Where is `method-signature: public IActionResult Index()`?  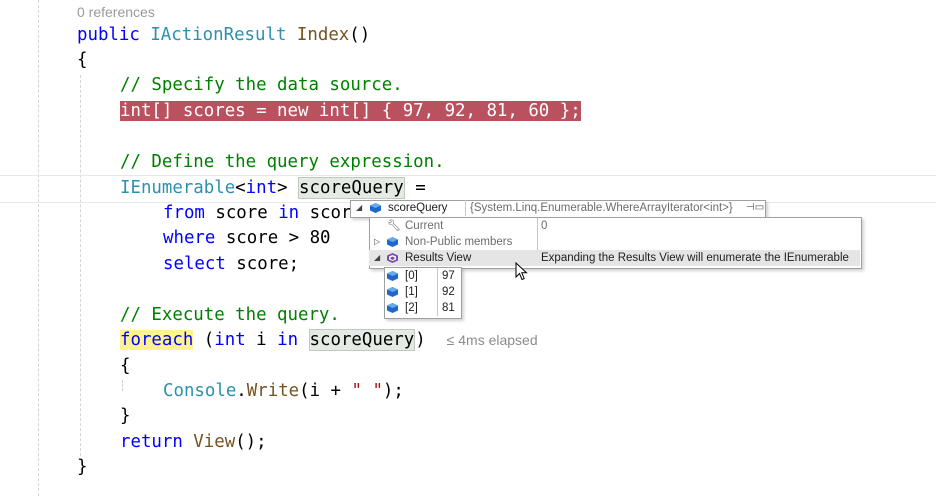
method-signature: public IActionResult Index() is located at coordinates (223, 35).